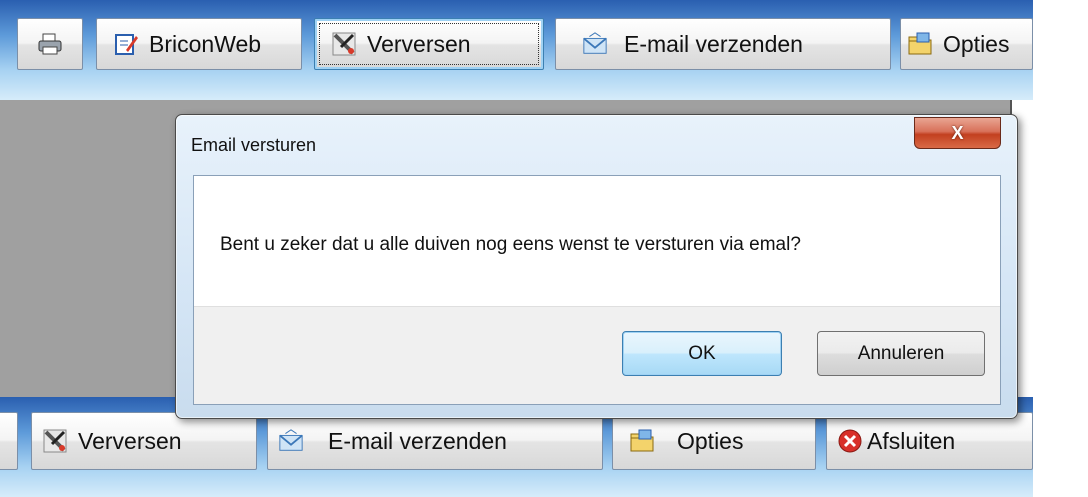 This screenshot has width=1088, height=497. I want to click on printer-icon, so click(50, 44).